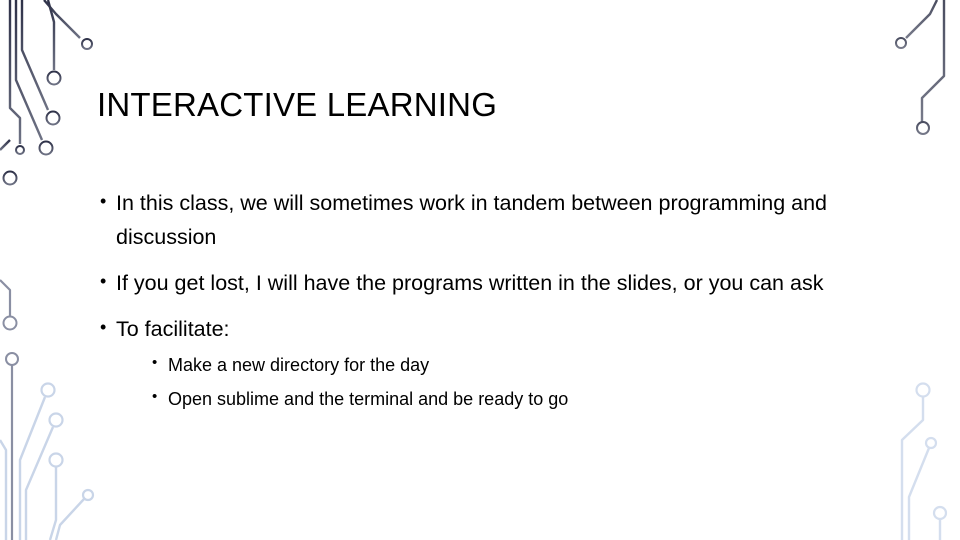  What do you see at coordinates (46, 93) in the screenshot?
I see `circuit-top-left` at bounding box center [46, 93].